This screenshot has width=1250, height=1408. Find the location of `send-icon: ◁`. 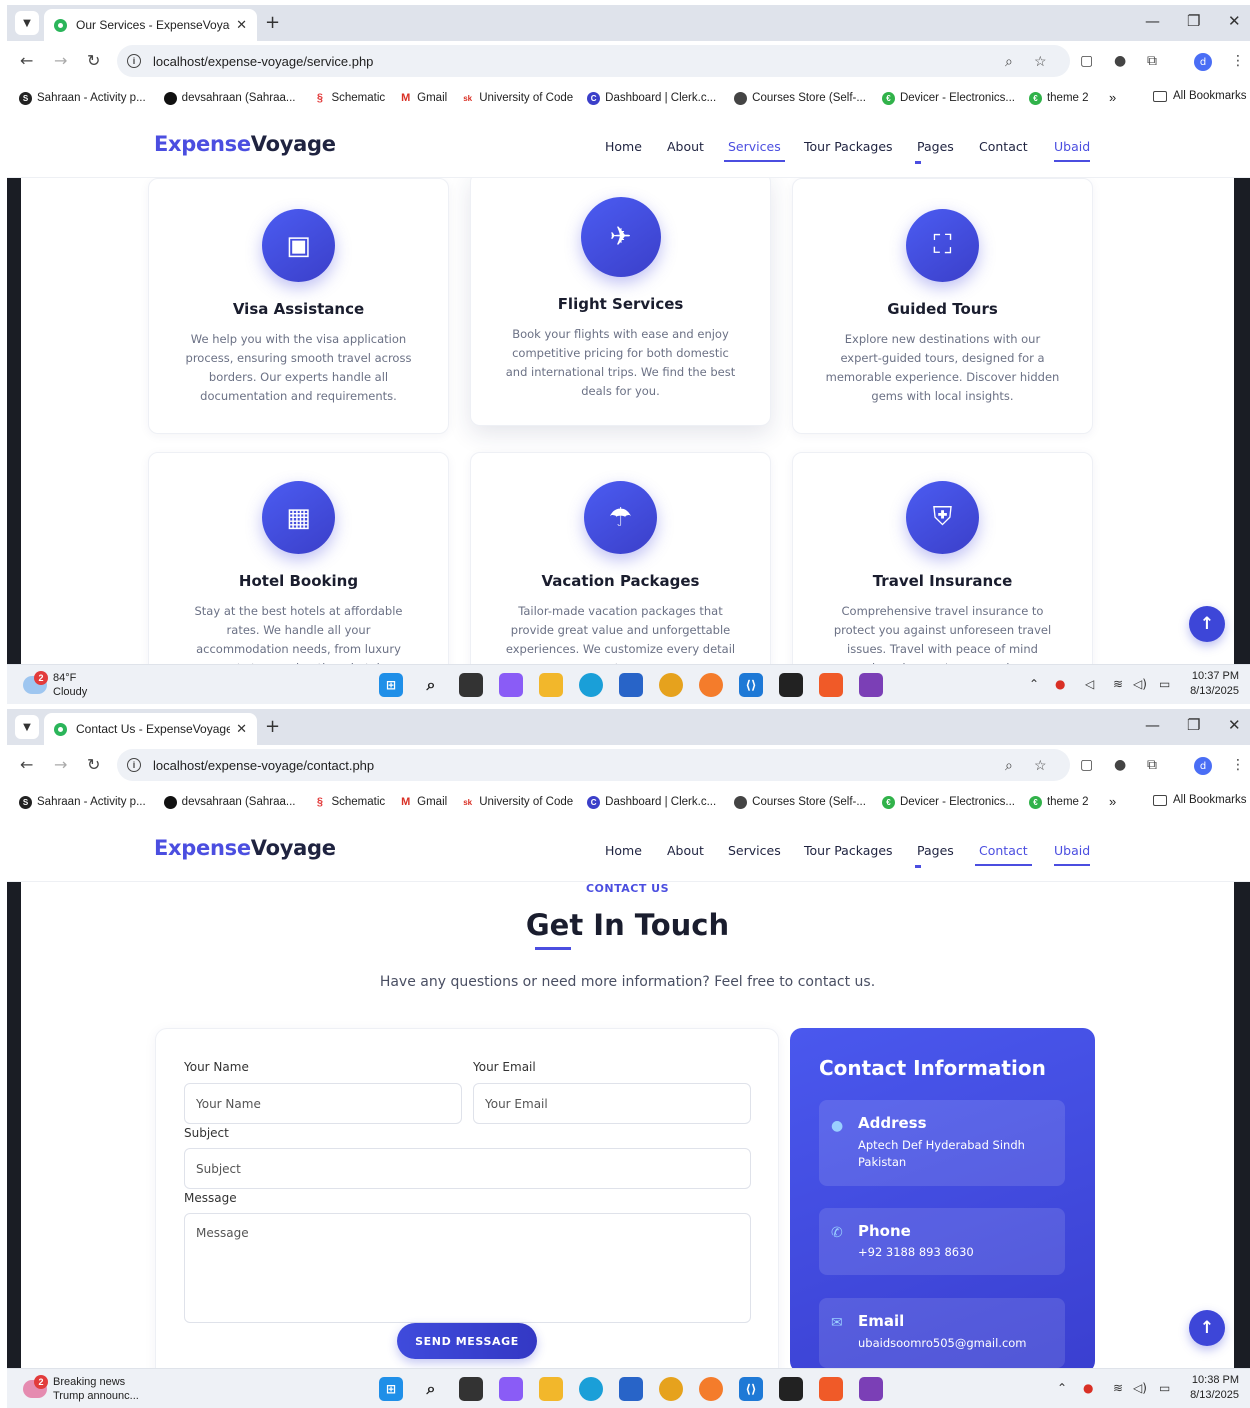

send-icon: ◁ is located at coordinates (1089, 684).